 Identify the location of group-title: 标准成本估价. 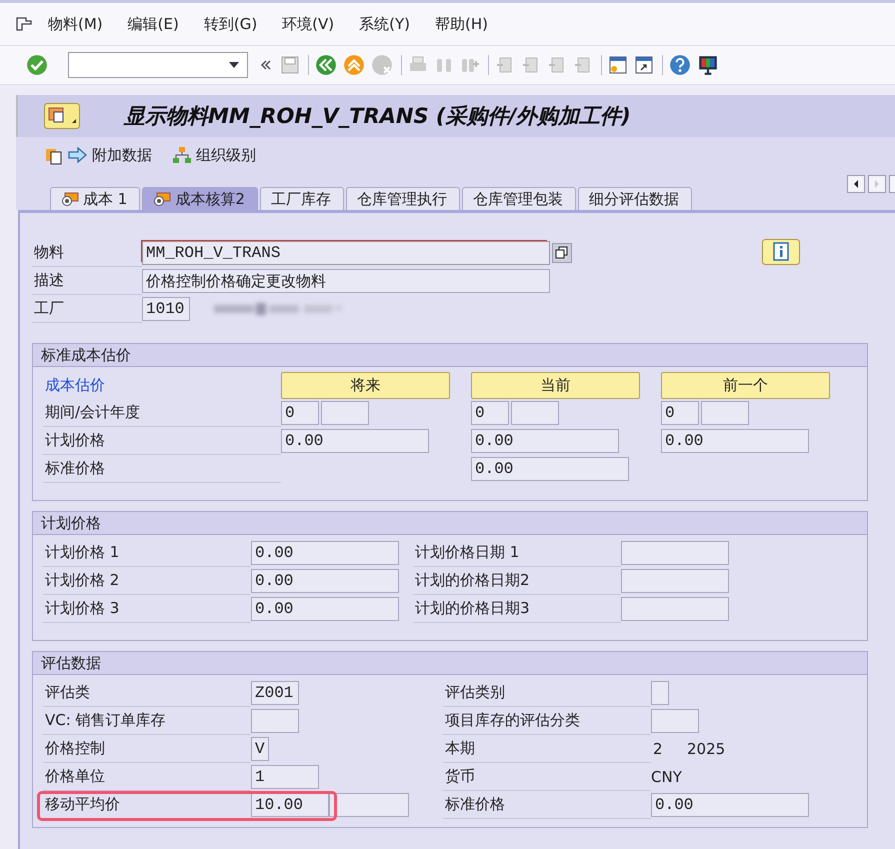
(450, 355).